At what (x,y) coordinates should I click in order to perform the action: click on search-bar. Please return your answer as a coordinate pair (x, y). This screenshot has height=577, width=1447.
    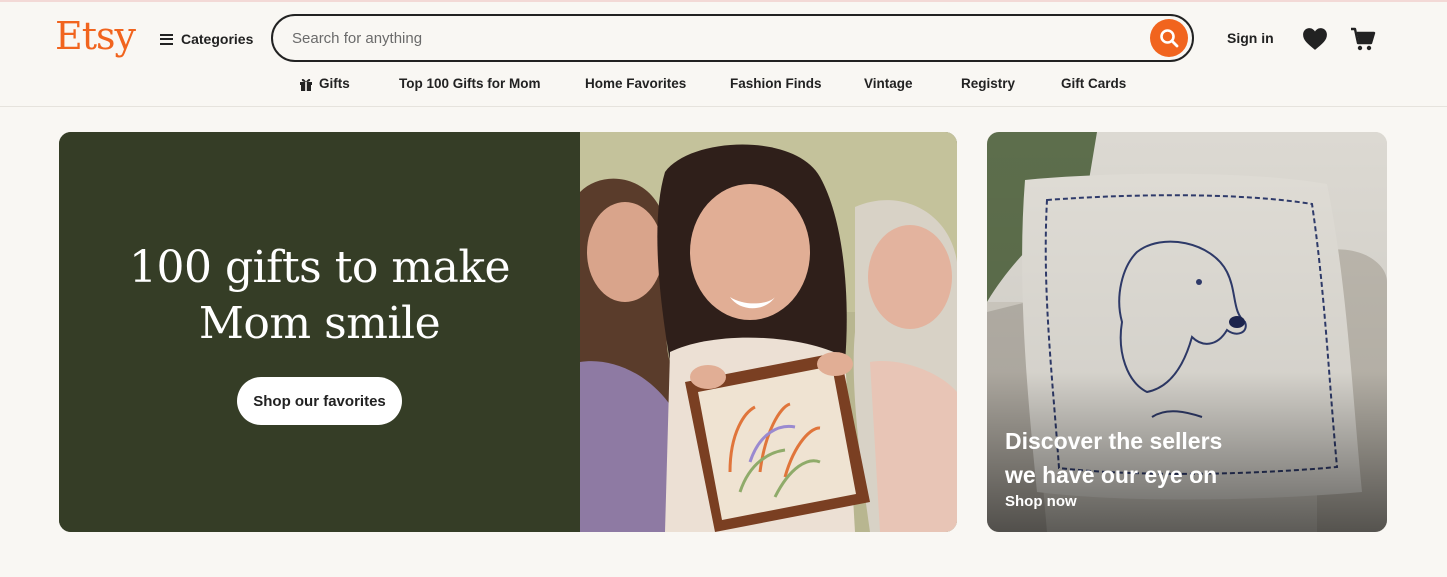
    Looking at the image, I should click on (732, 38).